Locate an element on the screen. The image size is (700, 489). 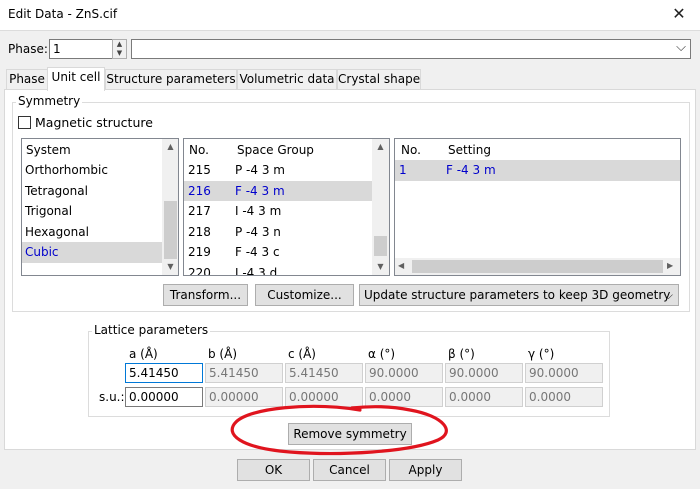
system-header: System is located at coordinates (48, 150).